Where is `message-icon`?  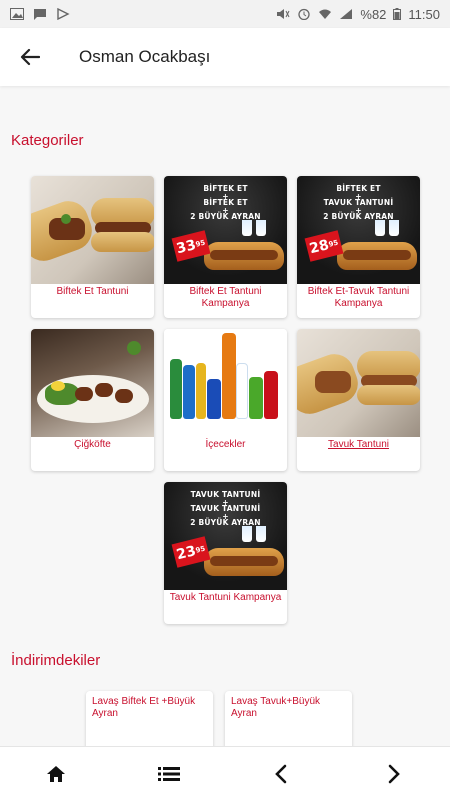 message-icon is located at coordinates (40, 14).